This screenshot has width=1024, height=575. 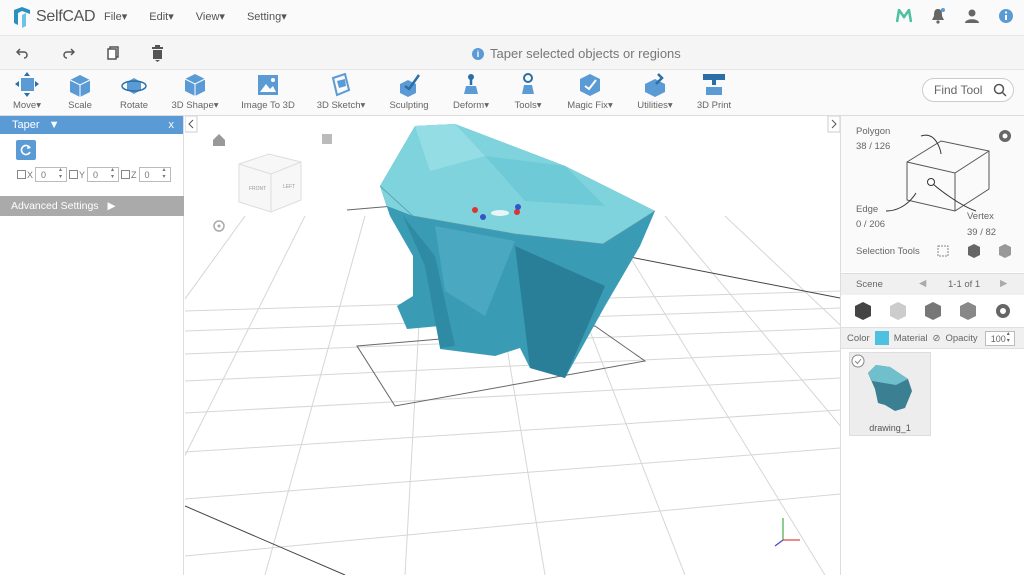 What do you see at coordinates (126, 174) in the screenshot?
I see `z-checkbox` at bounding box center [126, 174].